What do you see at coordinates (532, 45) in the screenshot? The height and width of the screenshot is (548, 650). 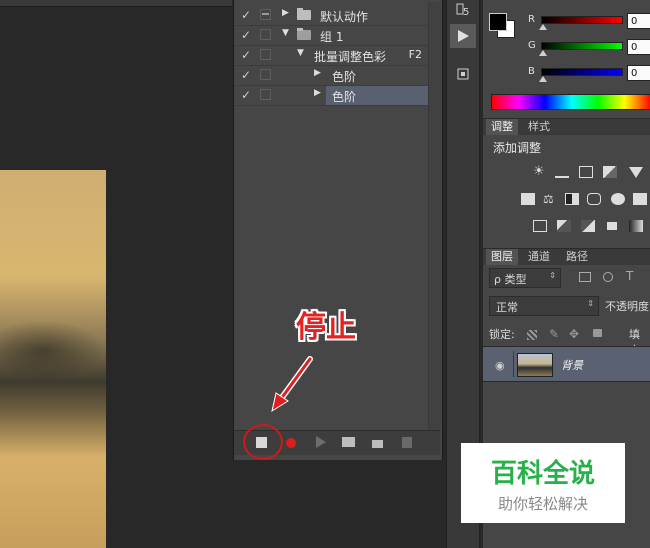 I see `green-channel-label: G` at bounding box center [532, 45].